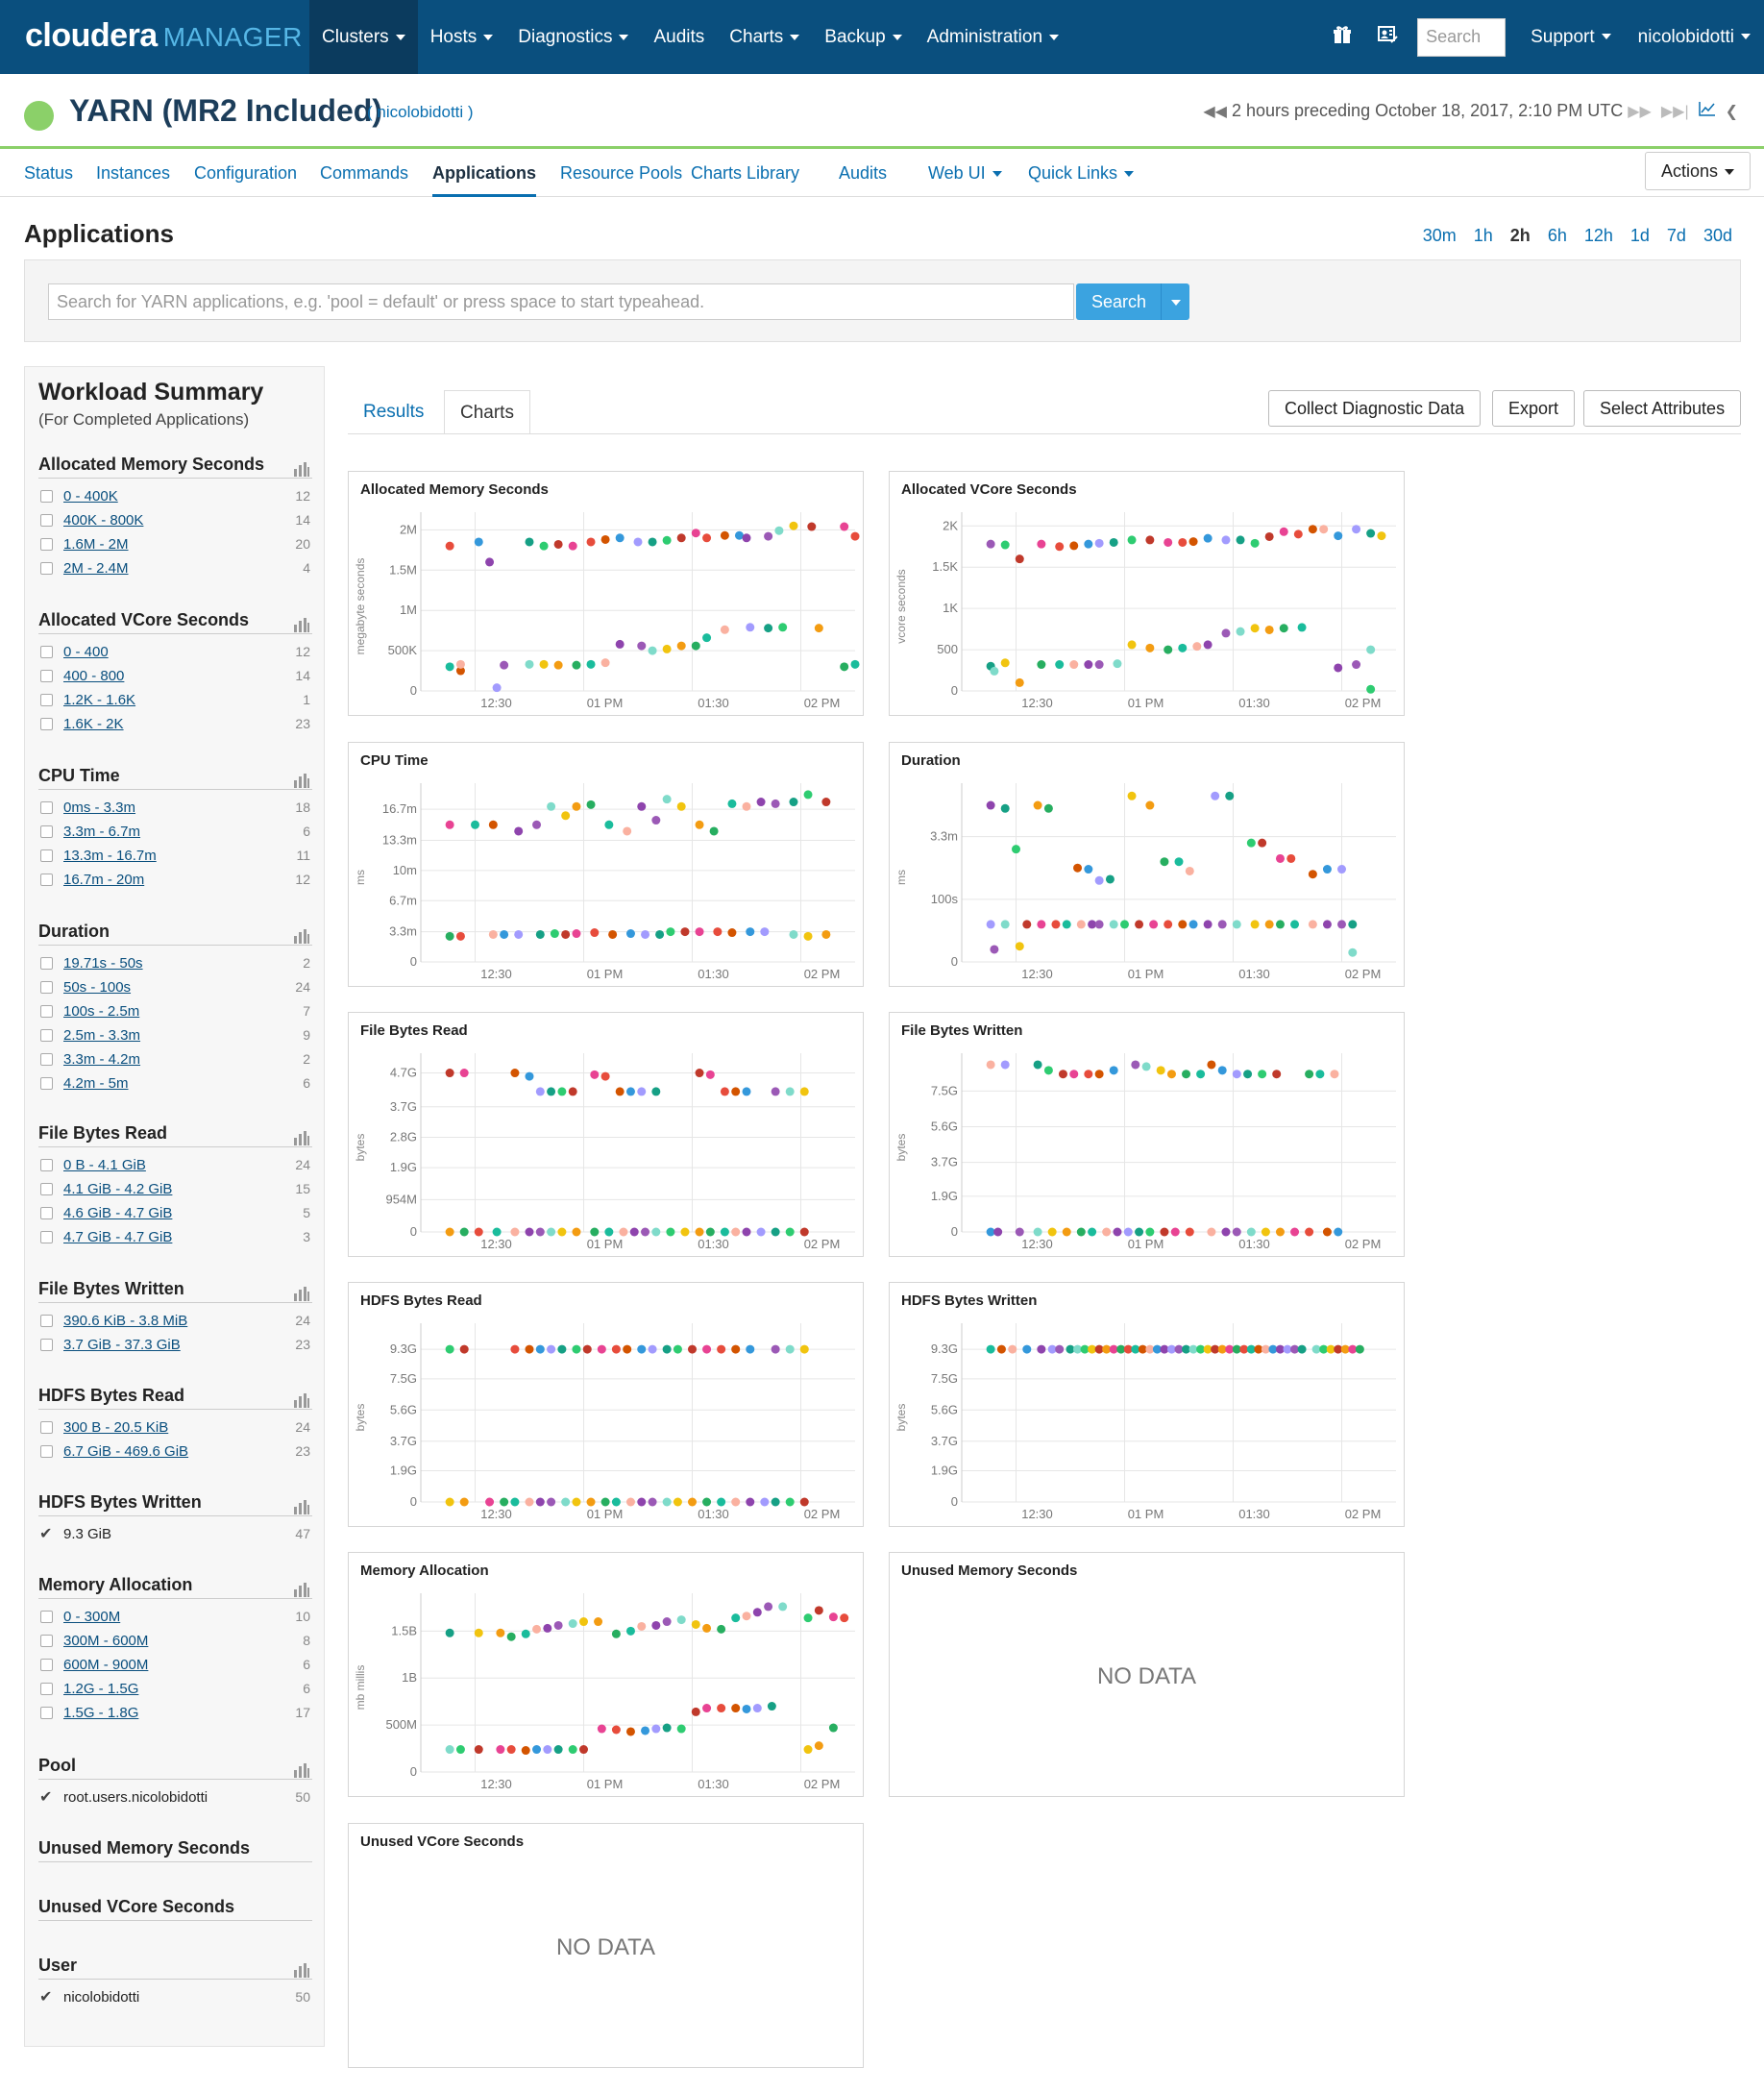  I want to click on range-1h: 1h, so click(1484, 236).